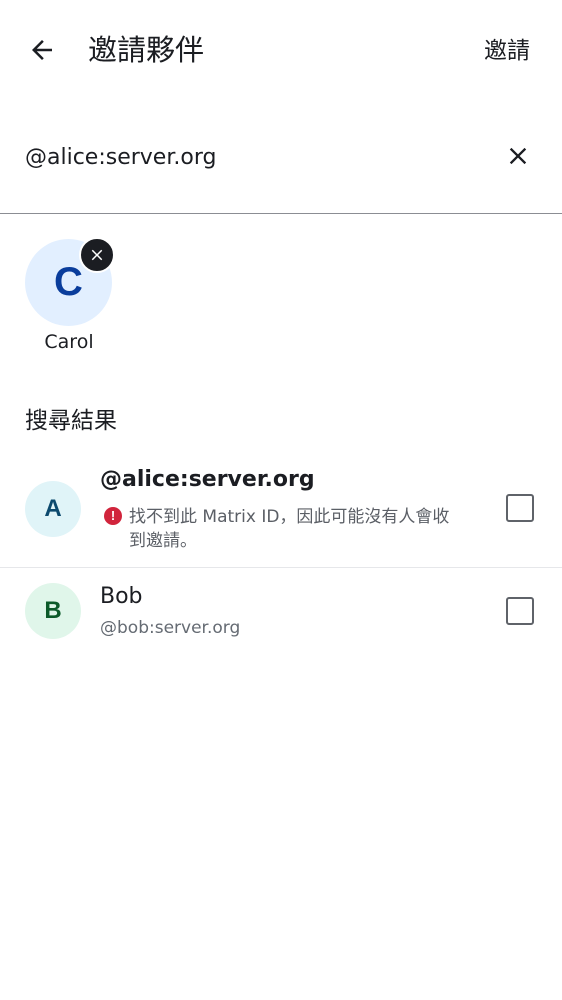 Image resolution: width=562 pixels, height=1000 pixels. Describe the element at coordinates (289, 529) in the screenshot. I see `warning-text: 找不到此 Matrix ID，因此可能沒有人會收到邀請。` at that location.